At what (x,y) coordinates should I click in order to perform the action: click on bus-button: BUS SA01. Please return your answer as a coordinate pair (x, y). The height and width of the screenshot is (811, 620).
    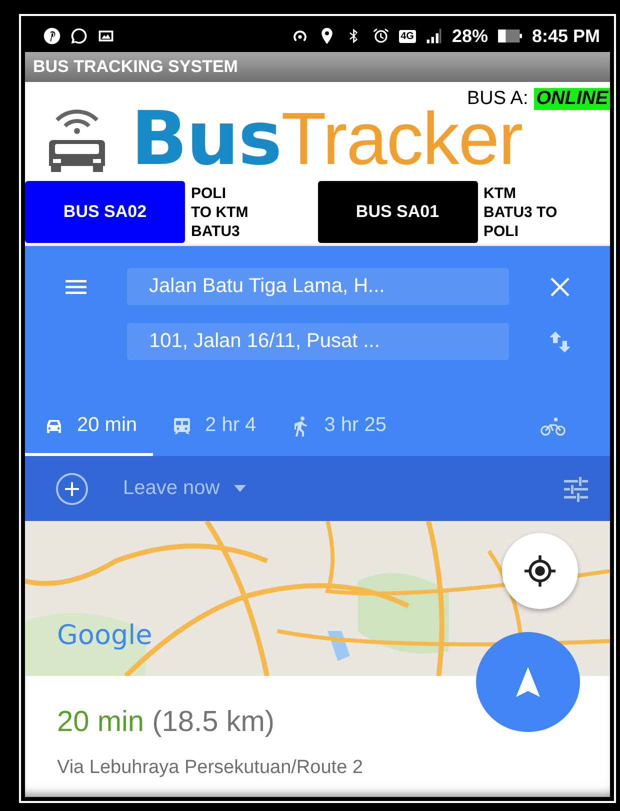
    Looking at the image, I should click on (398, 212).